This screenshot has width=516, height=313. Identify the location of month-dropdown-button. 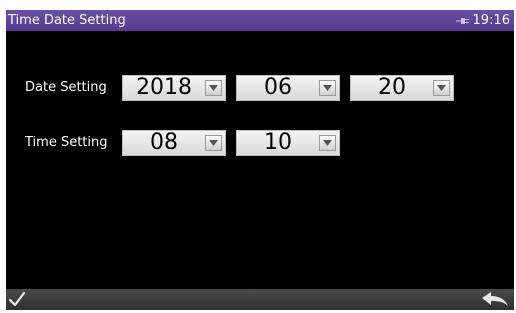
(327, 88).